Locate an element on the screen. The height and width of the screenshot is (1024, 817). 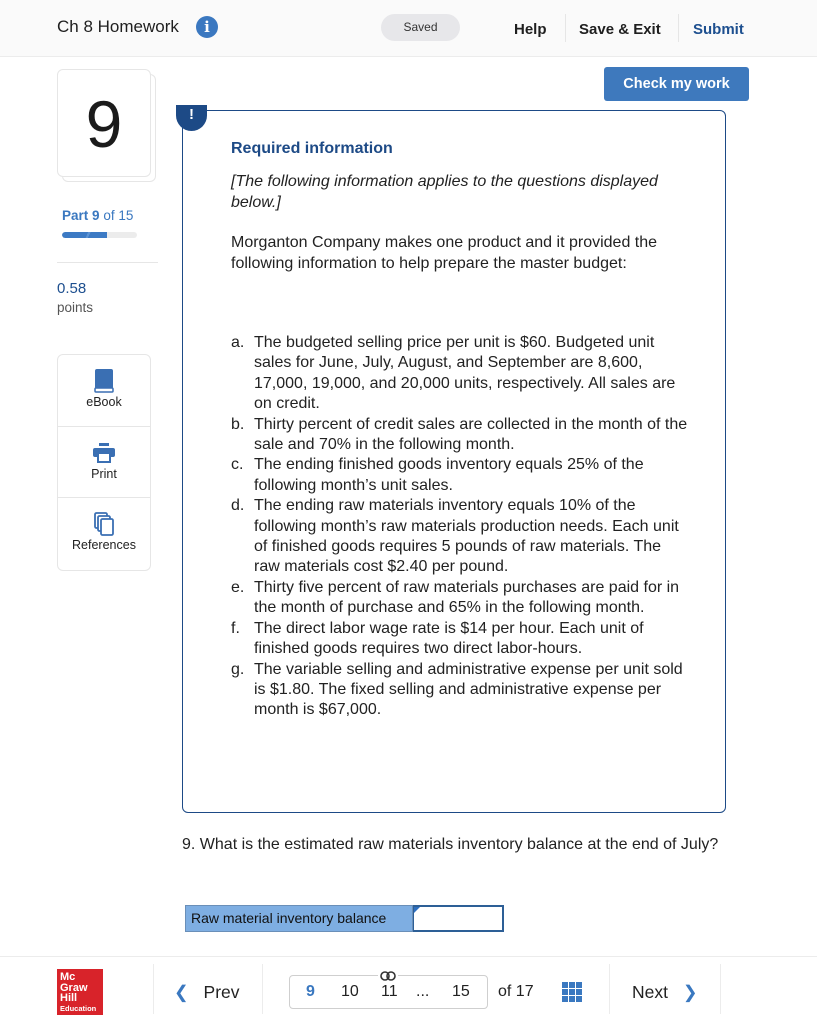
assignment-title: Ch 8 Homework is located at coordinates (118, 26).